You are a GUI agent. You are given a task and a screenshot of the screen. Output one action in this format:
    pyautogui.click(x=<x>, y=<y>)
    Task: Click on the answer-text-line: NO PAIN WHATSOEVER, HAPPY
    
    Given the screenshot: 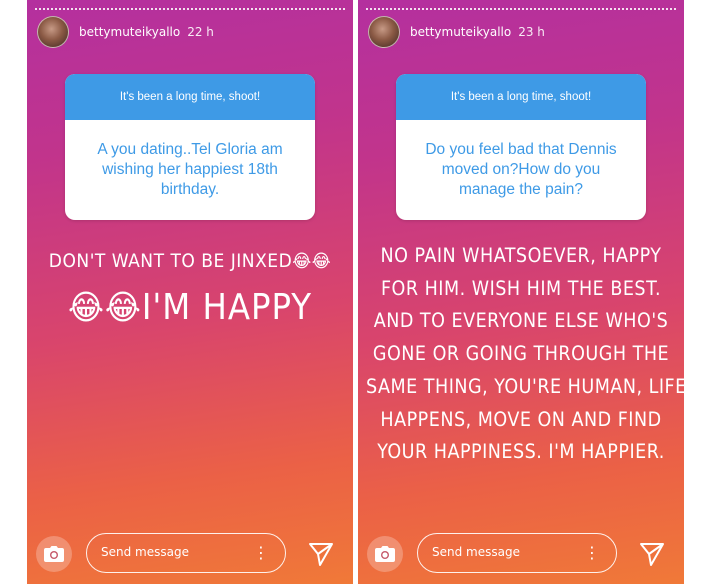 What is the action you would take?
    pyautogui.click(x=521, y=255)
    